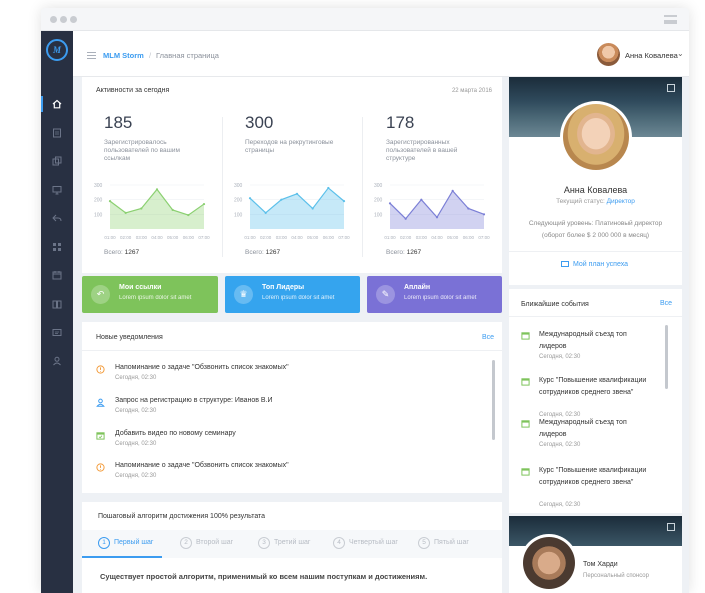  Describe the element at coordinates (440, 298) in the screenshot. I see `action-subtitle: Lorem ipsum dolor sit amet` at that location.